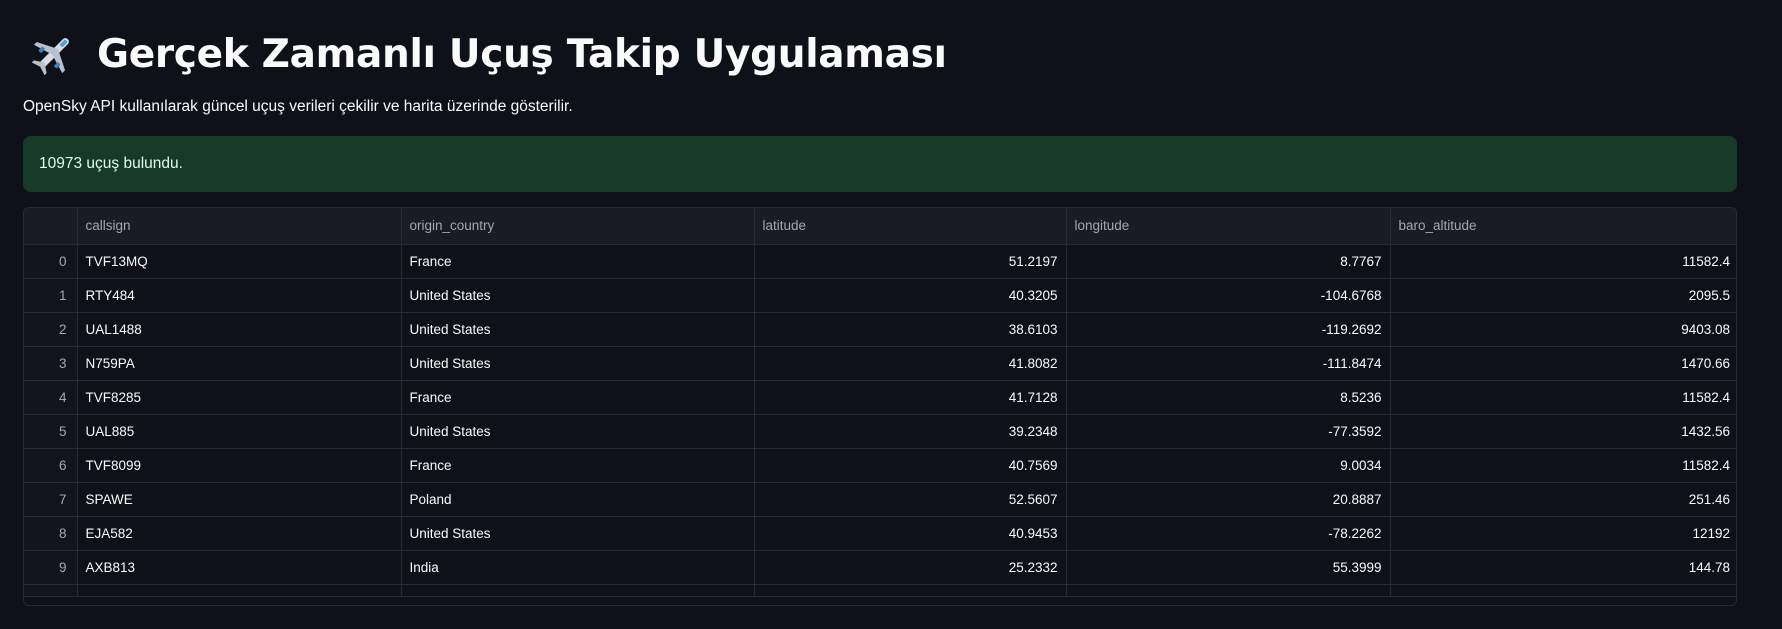 This screenshot has height=629, width=1782. Describe the element at coordinates (1228, 465) in the screenshot. I see `longitude-cell: 9.0034` at that location.